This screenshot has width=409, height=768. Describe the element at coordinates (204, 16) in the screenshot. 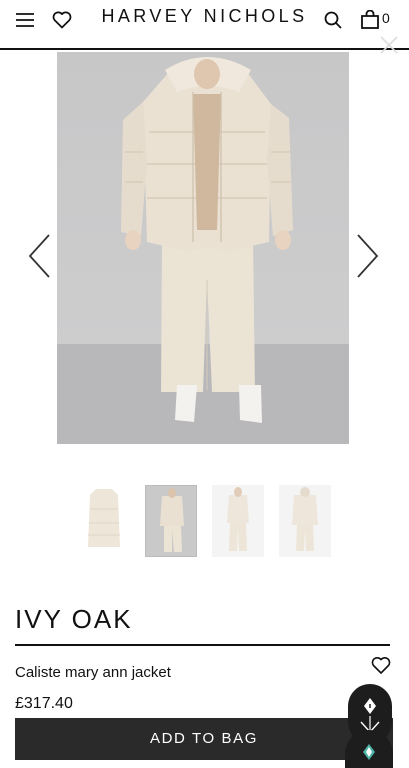

I see `brand-logo: HARVEY NICHOLS` at that location.